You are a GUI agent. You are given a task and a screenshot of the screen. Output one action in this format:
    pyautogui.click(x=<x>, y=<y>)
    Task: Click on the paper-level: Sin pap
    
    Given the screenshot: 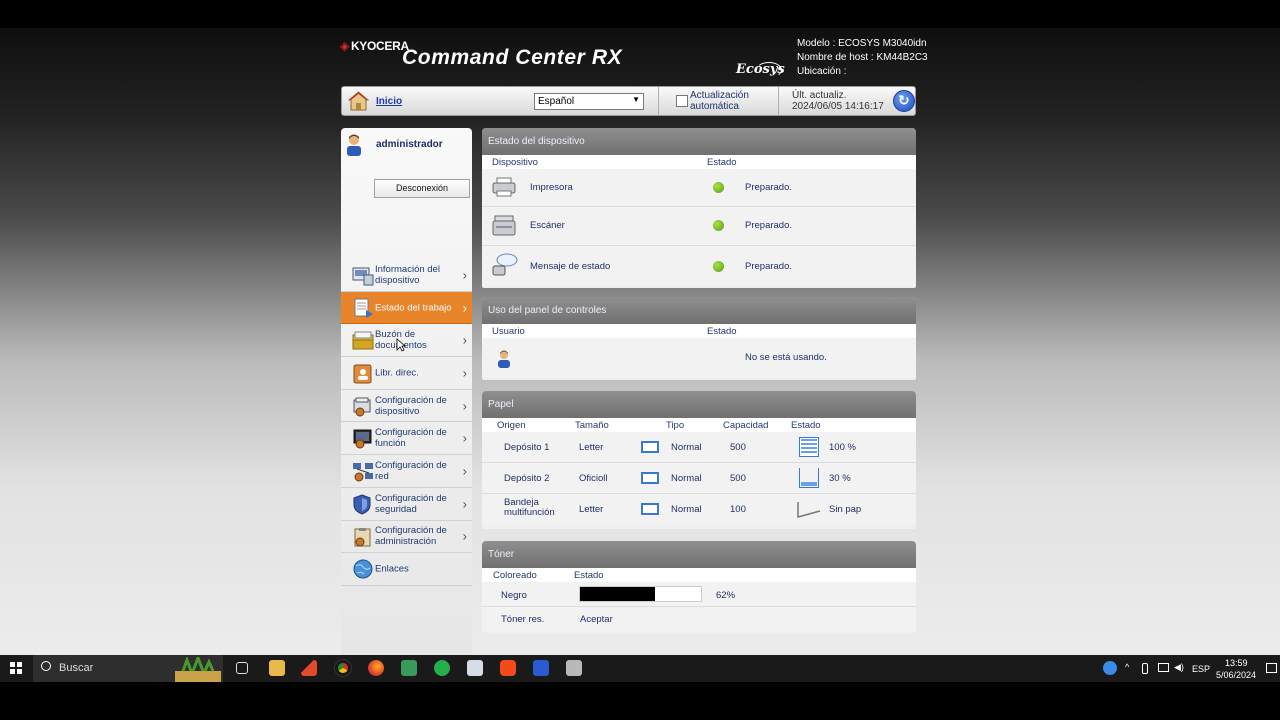 What is the action you would take?
    pyautogui.click(x=845, y=509)
    